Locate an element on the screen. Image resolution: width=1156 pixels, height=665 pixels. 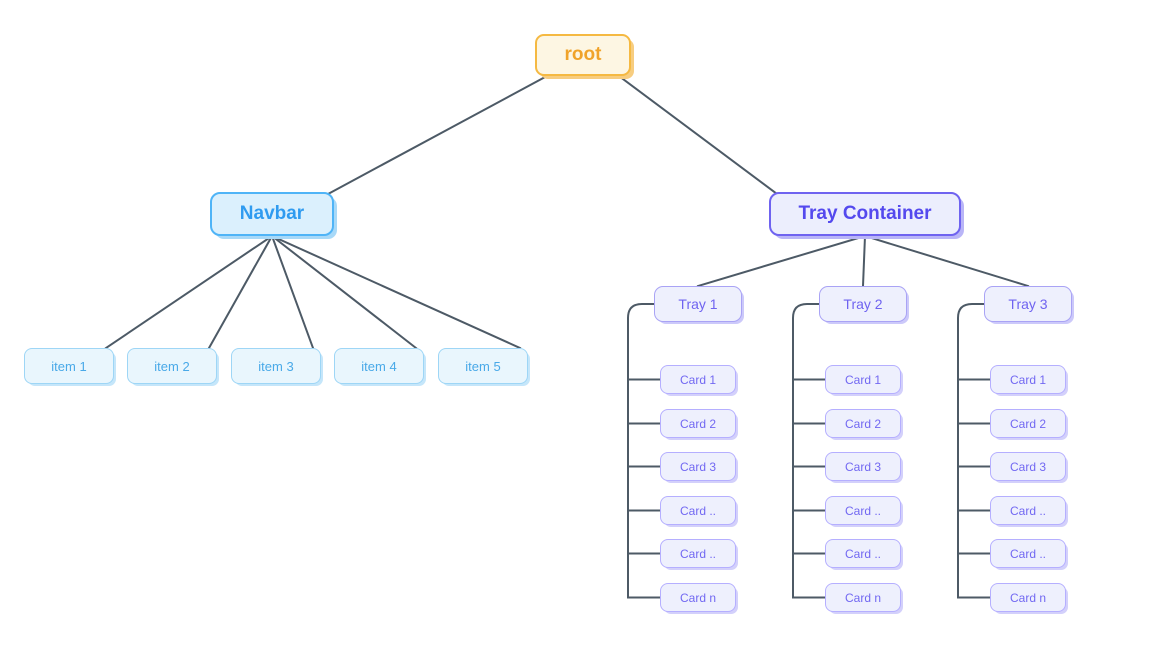
node-tray-1-card-5-label: Card .. is located at coordinates (697, 553).